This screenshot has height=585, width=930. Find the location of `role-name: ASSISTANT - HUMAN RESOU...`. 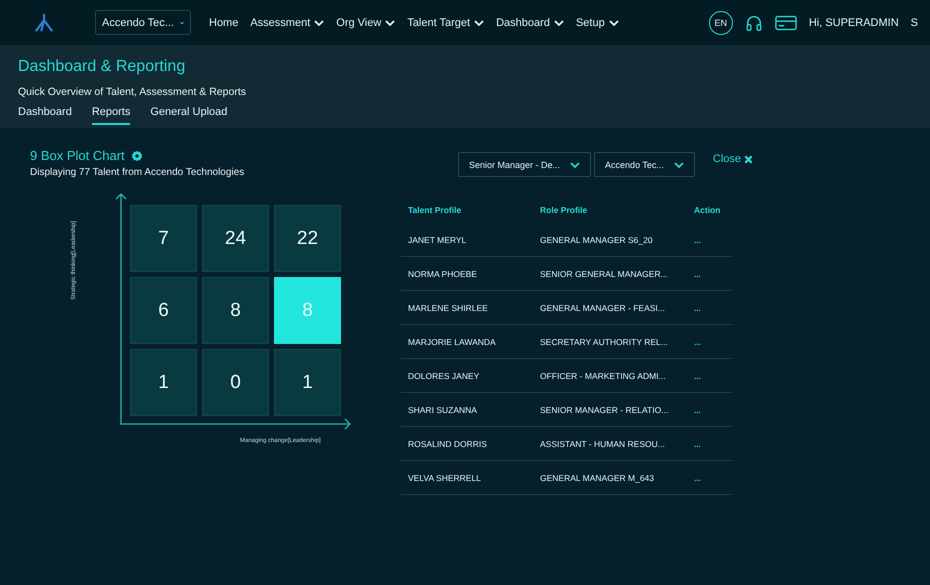

role-name: ASSISTANT - HUMAN RESOU... is located at coordinates (606, 443).